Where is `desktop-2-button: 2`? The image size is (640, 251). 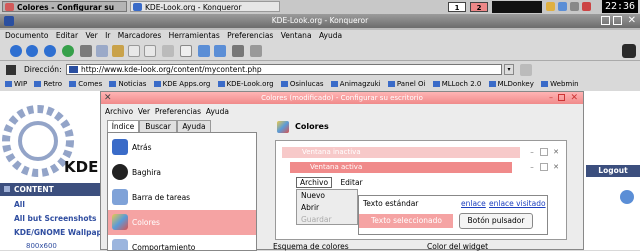
desktop-2-button: 2 is located at coordinates (479, 7).